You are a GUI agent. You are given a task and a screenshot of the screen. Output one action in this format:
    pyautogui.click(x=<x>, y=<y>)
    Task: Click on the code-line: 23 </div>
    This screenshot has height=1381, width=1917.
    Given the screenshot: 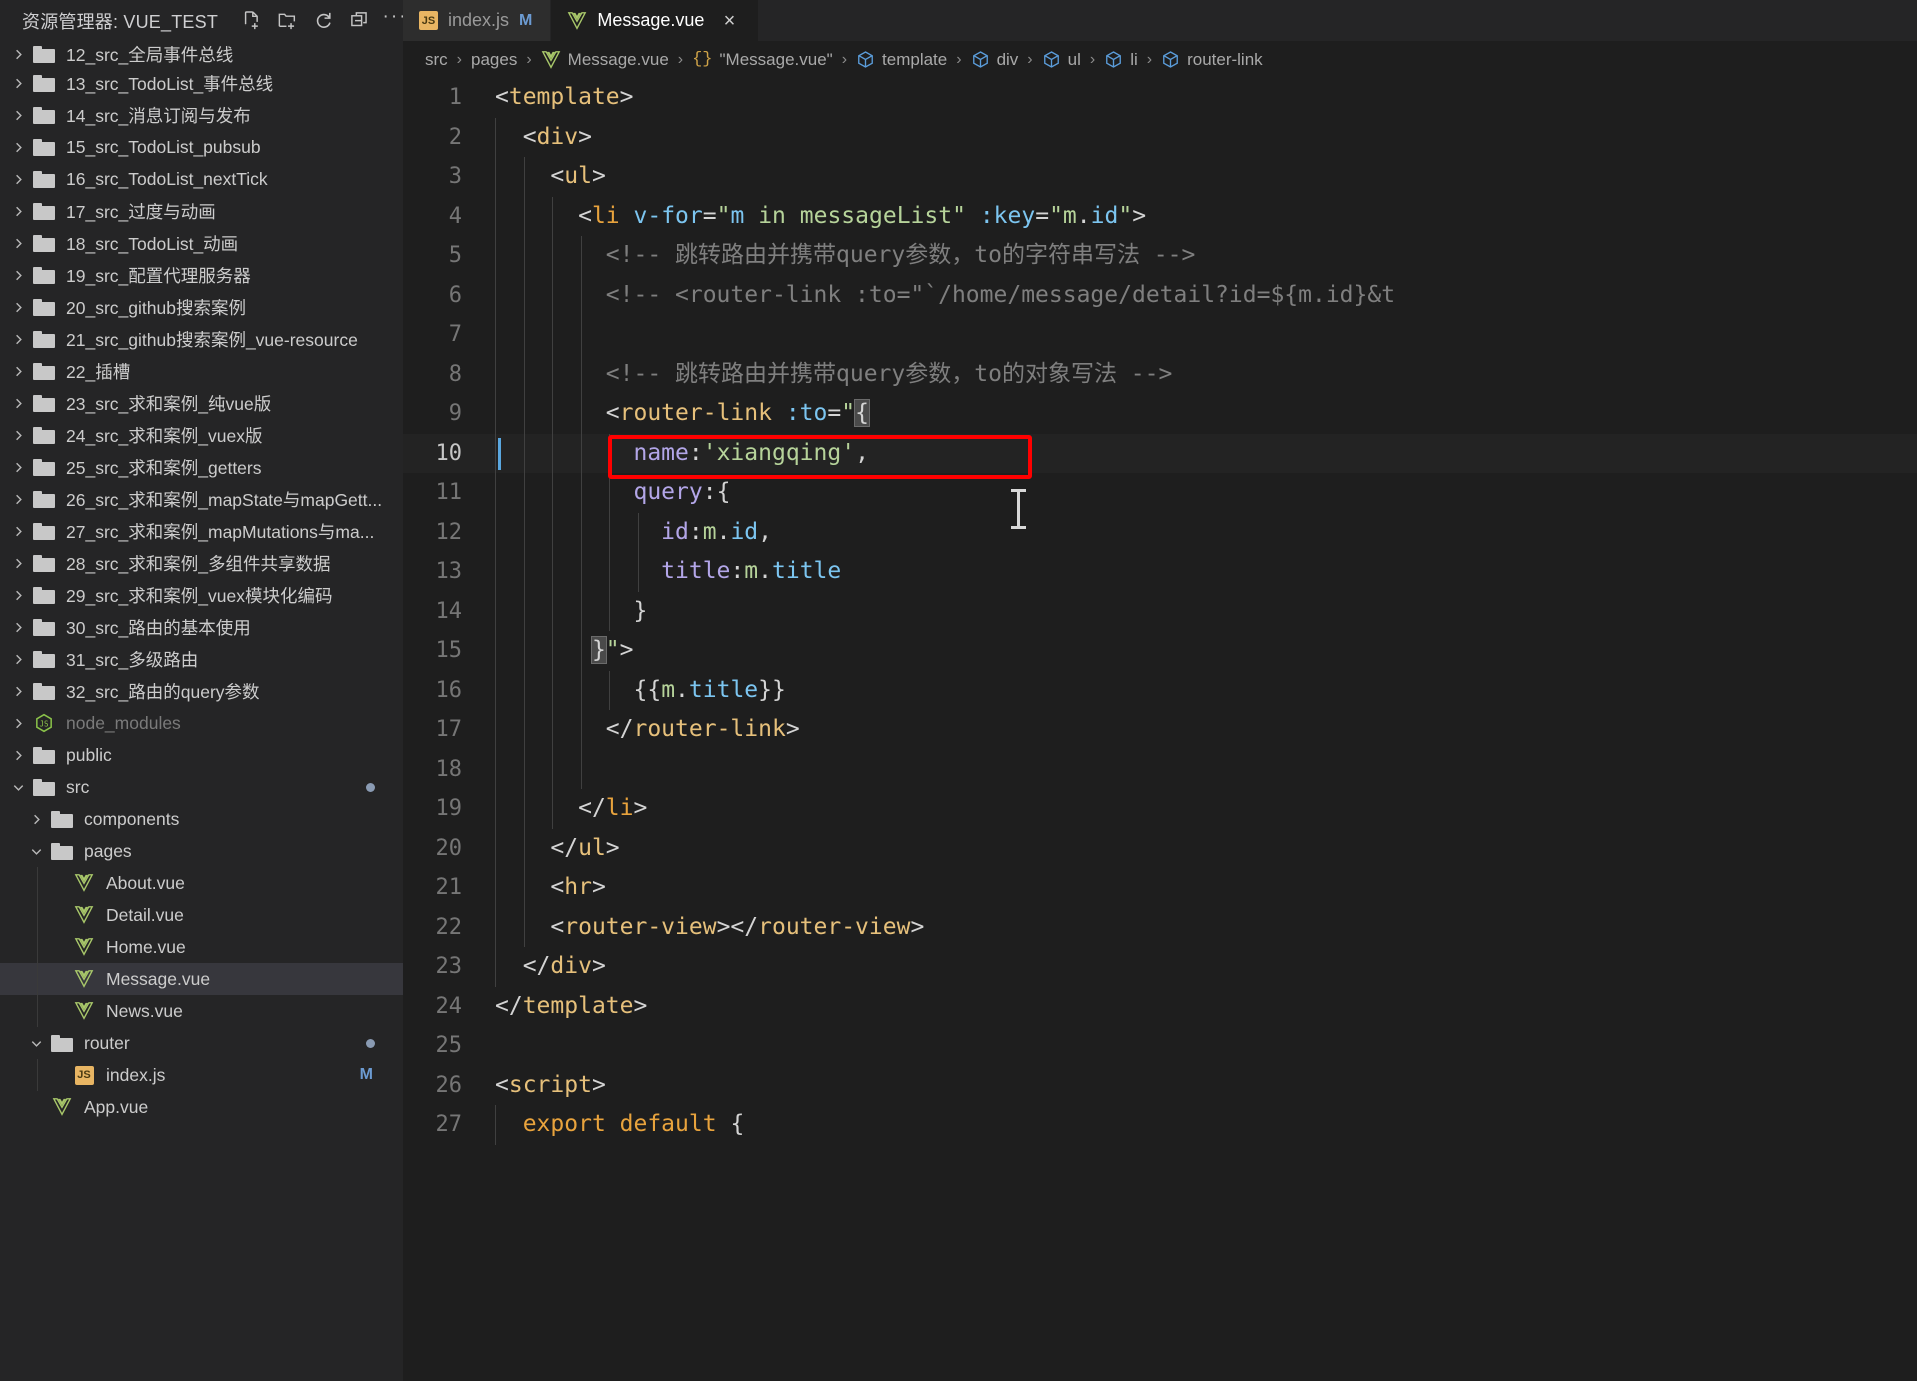 What is the action you would take?
    pyautogui.click(x=1160, y=967)
    